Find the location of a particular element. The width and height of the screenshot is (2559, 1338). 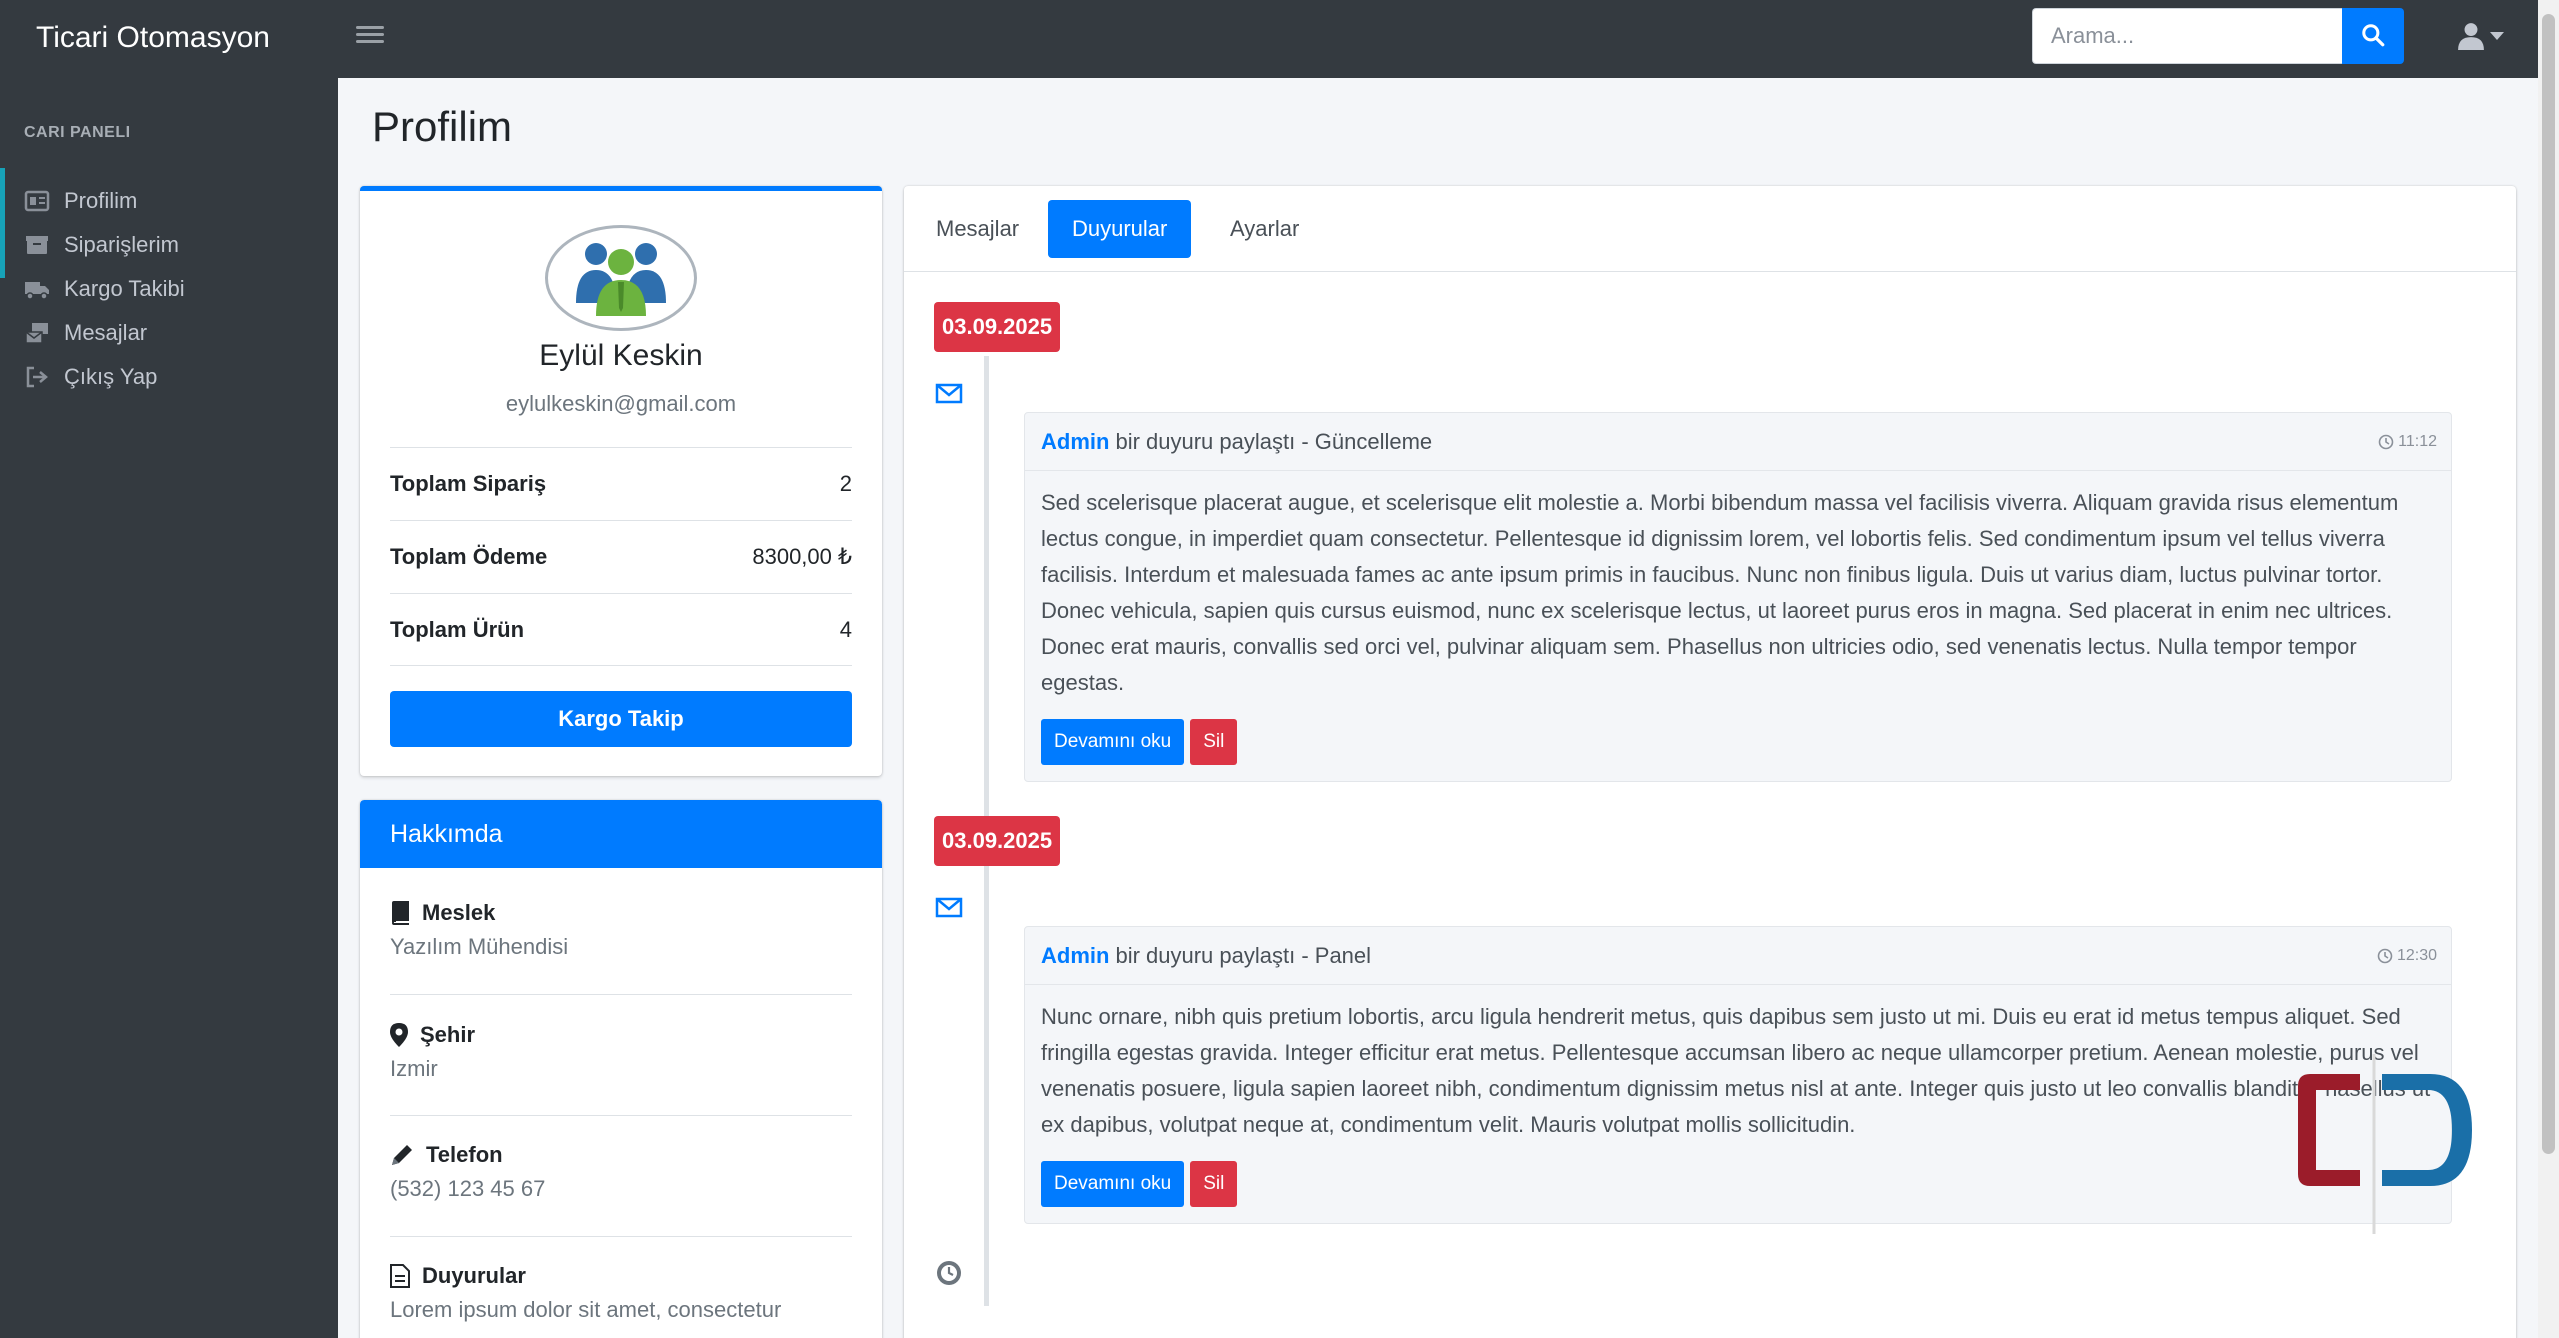

sign-out-icon is located at coordinates (37, 377).